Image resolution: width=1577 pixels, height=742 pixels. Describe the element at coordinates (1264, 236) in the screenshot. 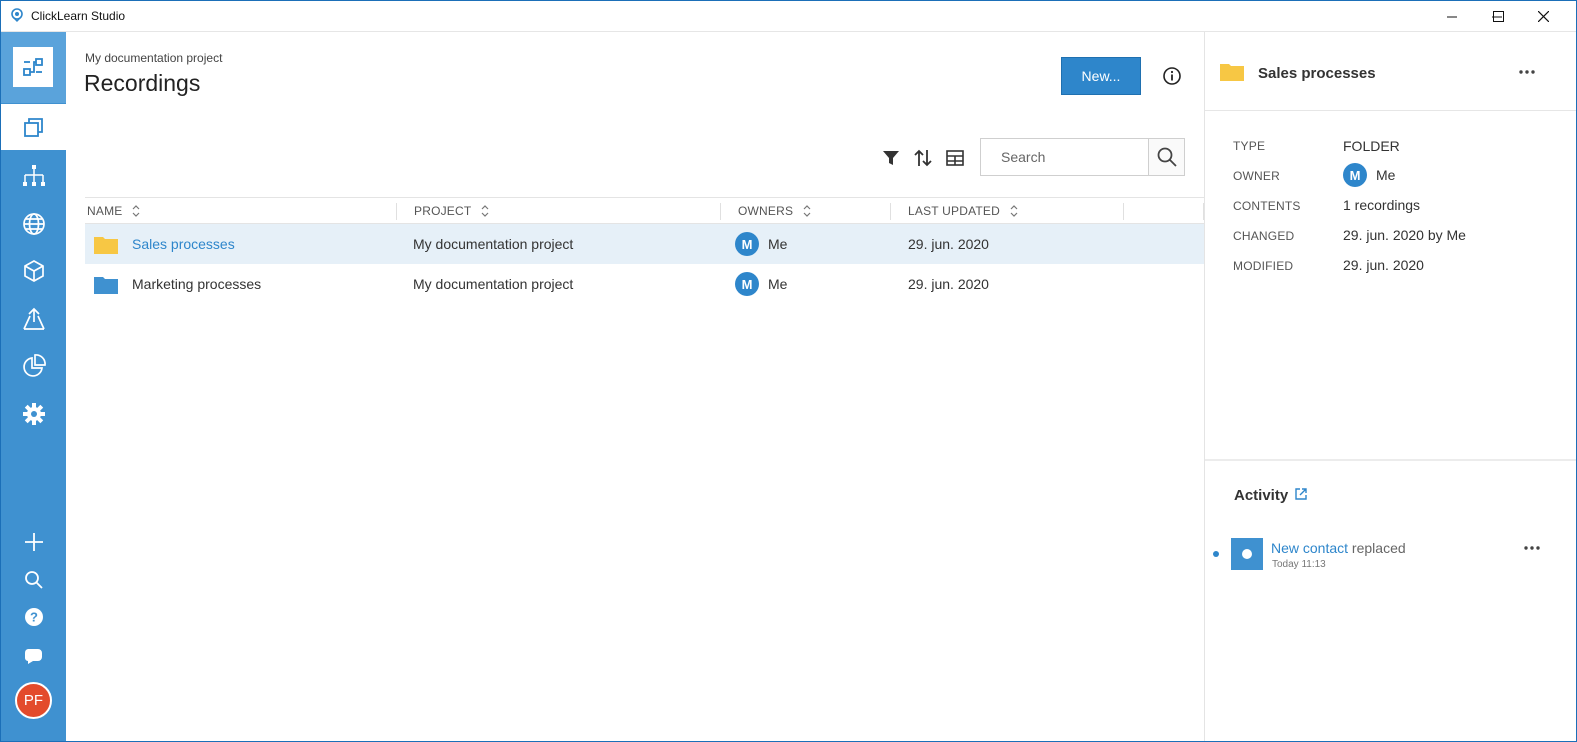

I see `prop-changed-label: CHANGED` at that location.